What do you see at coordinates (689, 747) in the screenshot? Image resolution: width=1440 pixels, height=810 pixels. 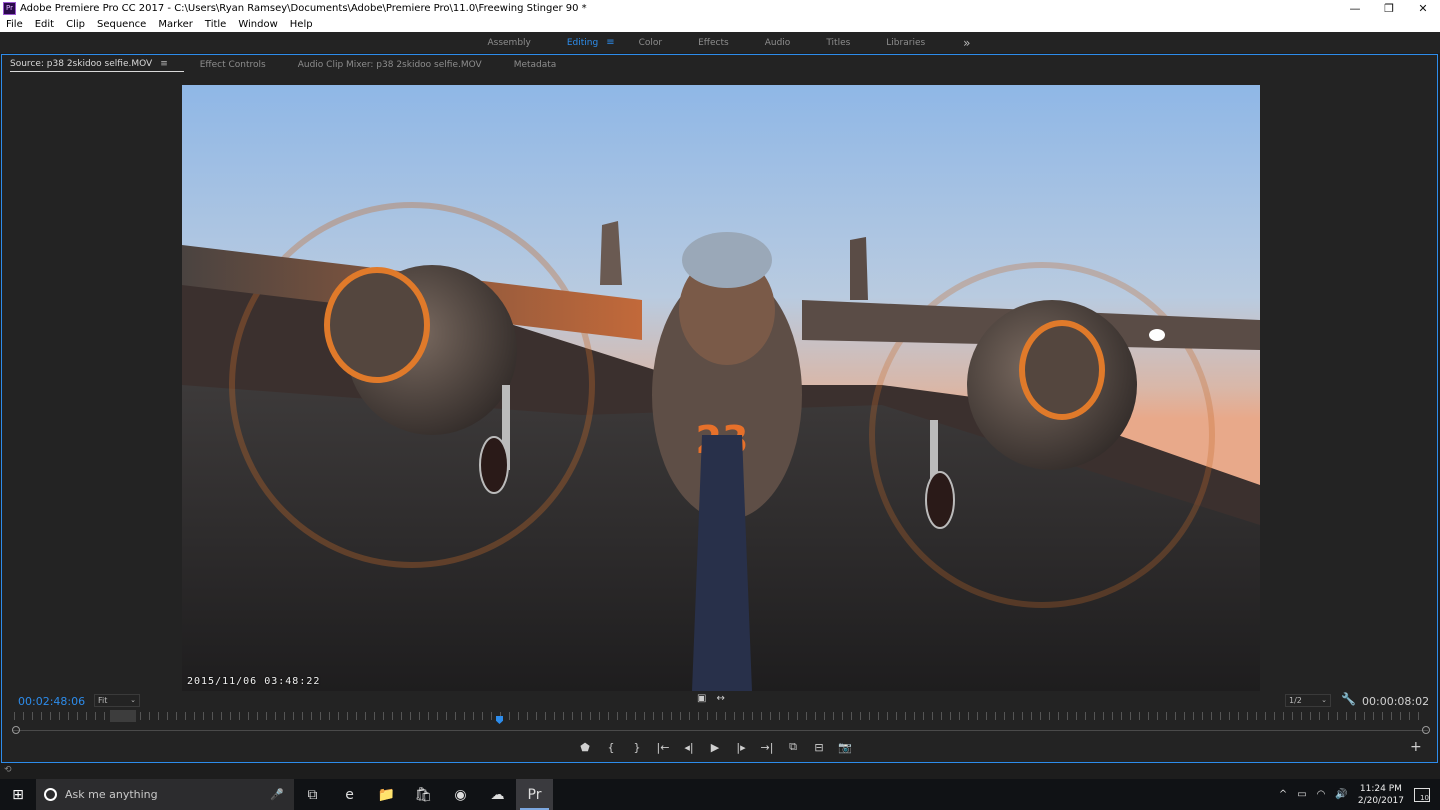 I see `step-back-button: ◂|` at bounding box center [689, 747].